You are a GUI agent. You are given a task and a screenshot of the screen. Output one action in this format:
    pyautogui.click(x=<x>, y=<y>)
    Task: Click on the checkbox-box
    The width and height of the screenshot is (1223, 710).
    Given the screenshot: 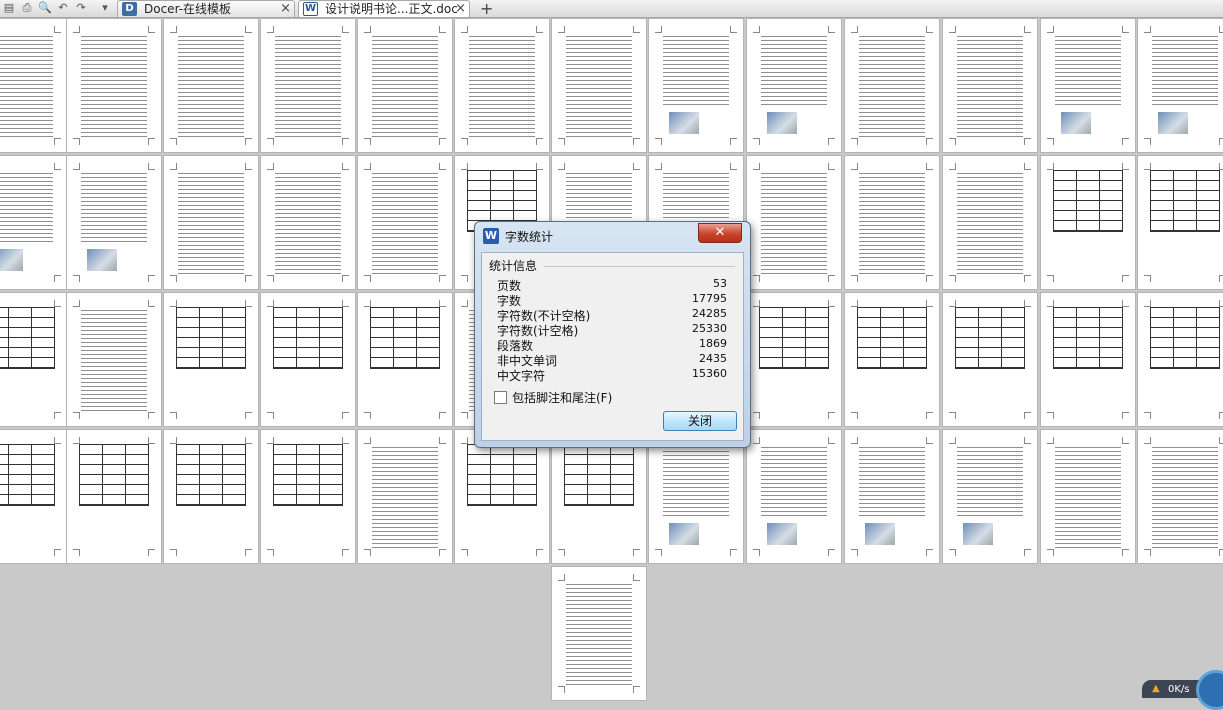 What is the action you would take?
    pyautogui.click(x=500, y=397)
    